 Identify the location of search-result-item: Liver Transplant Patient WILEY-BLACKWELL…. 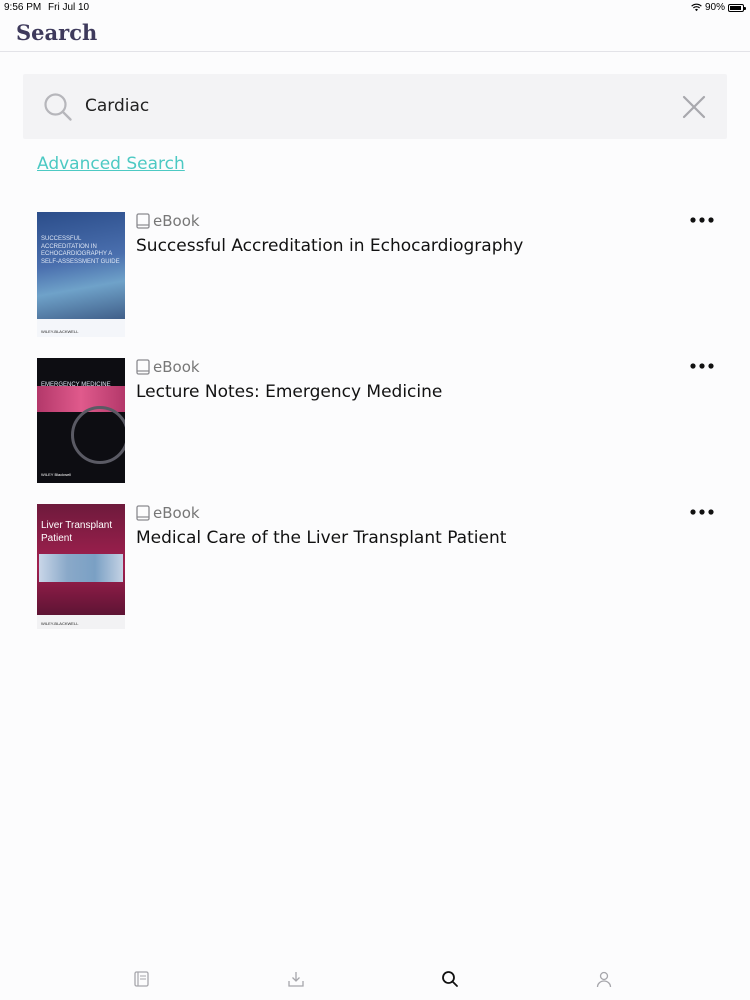
(375, 576).